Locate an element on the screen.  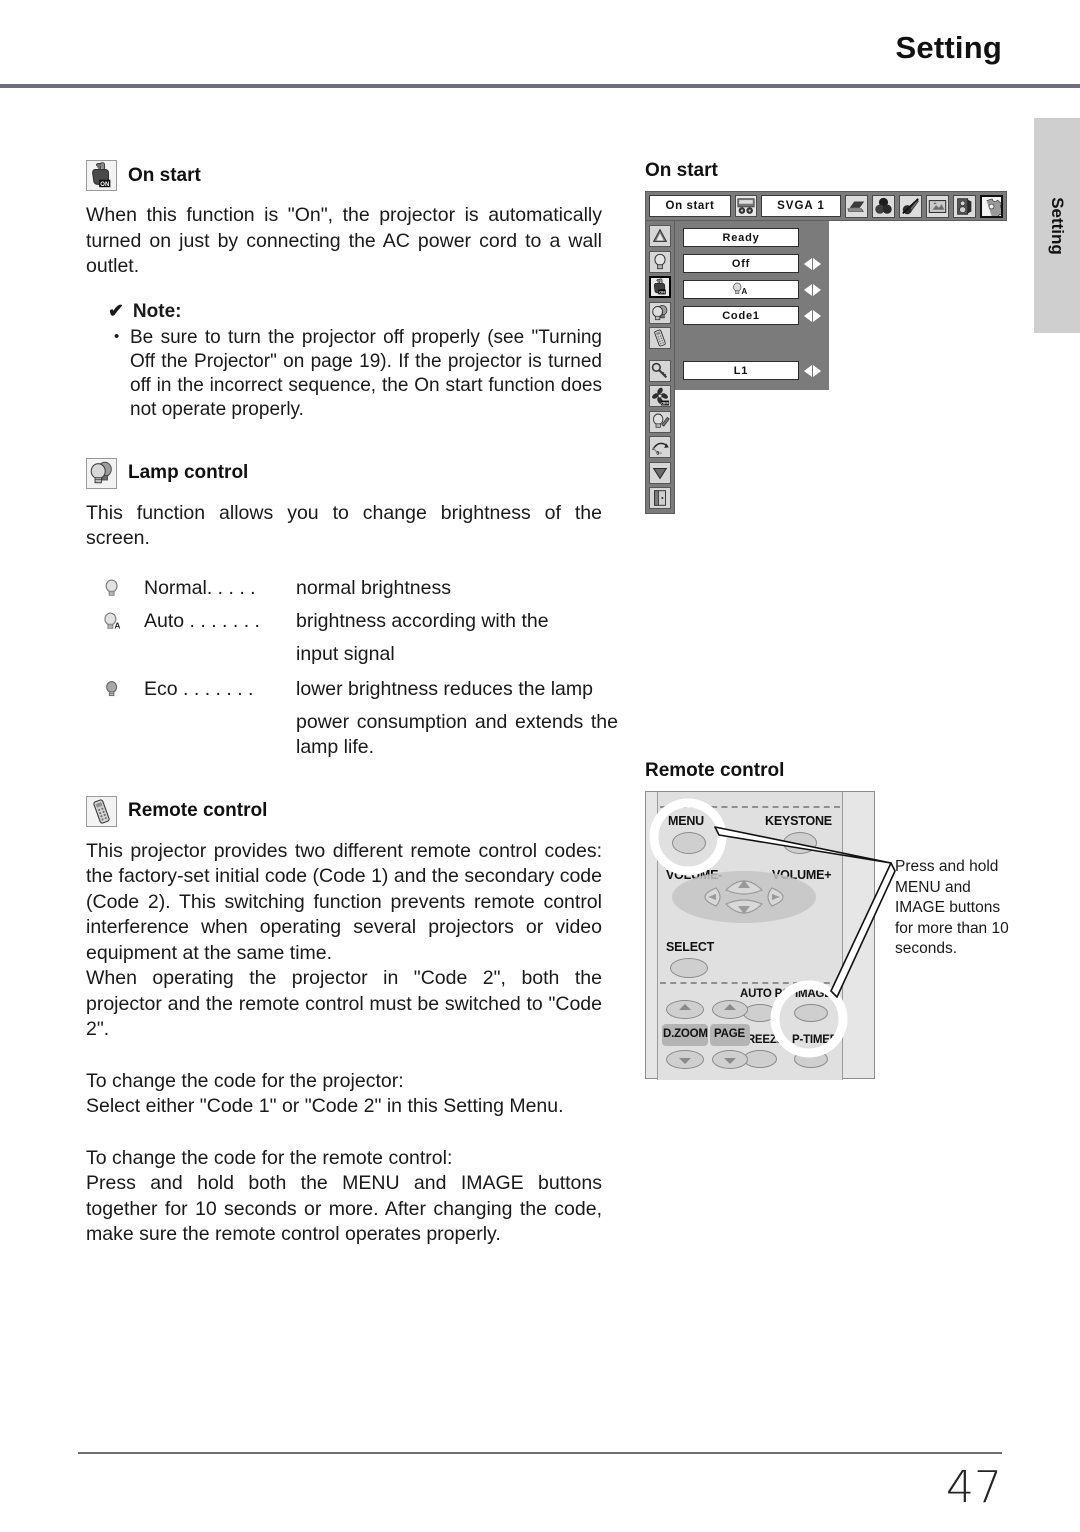
lamp-normal-icon is located at coordinates (123, 591).